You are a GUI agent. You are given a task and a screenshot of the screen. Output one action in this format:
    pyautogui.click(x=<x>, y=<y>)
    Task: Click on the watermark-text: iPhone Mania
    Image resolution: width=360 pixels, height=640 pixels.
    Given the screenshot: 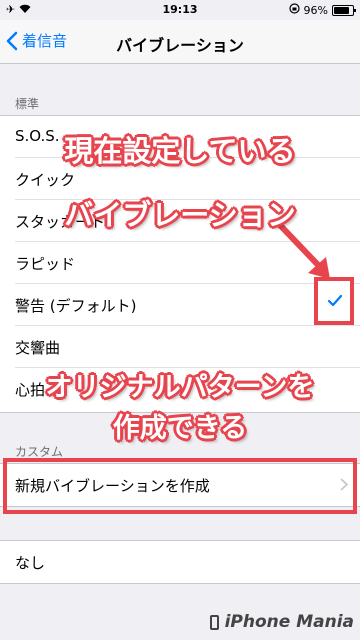 What is the action you would take?
    pyautogui.click(x=289, y=622)
    